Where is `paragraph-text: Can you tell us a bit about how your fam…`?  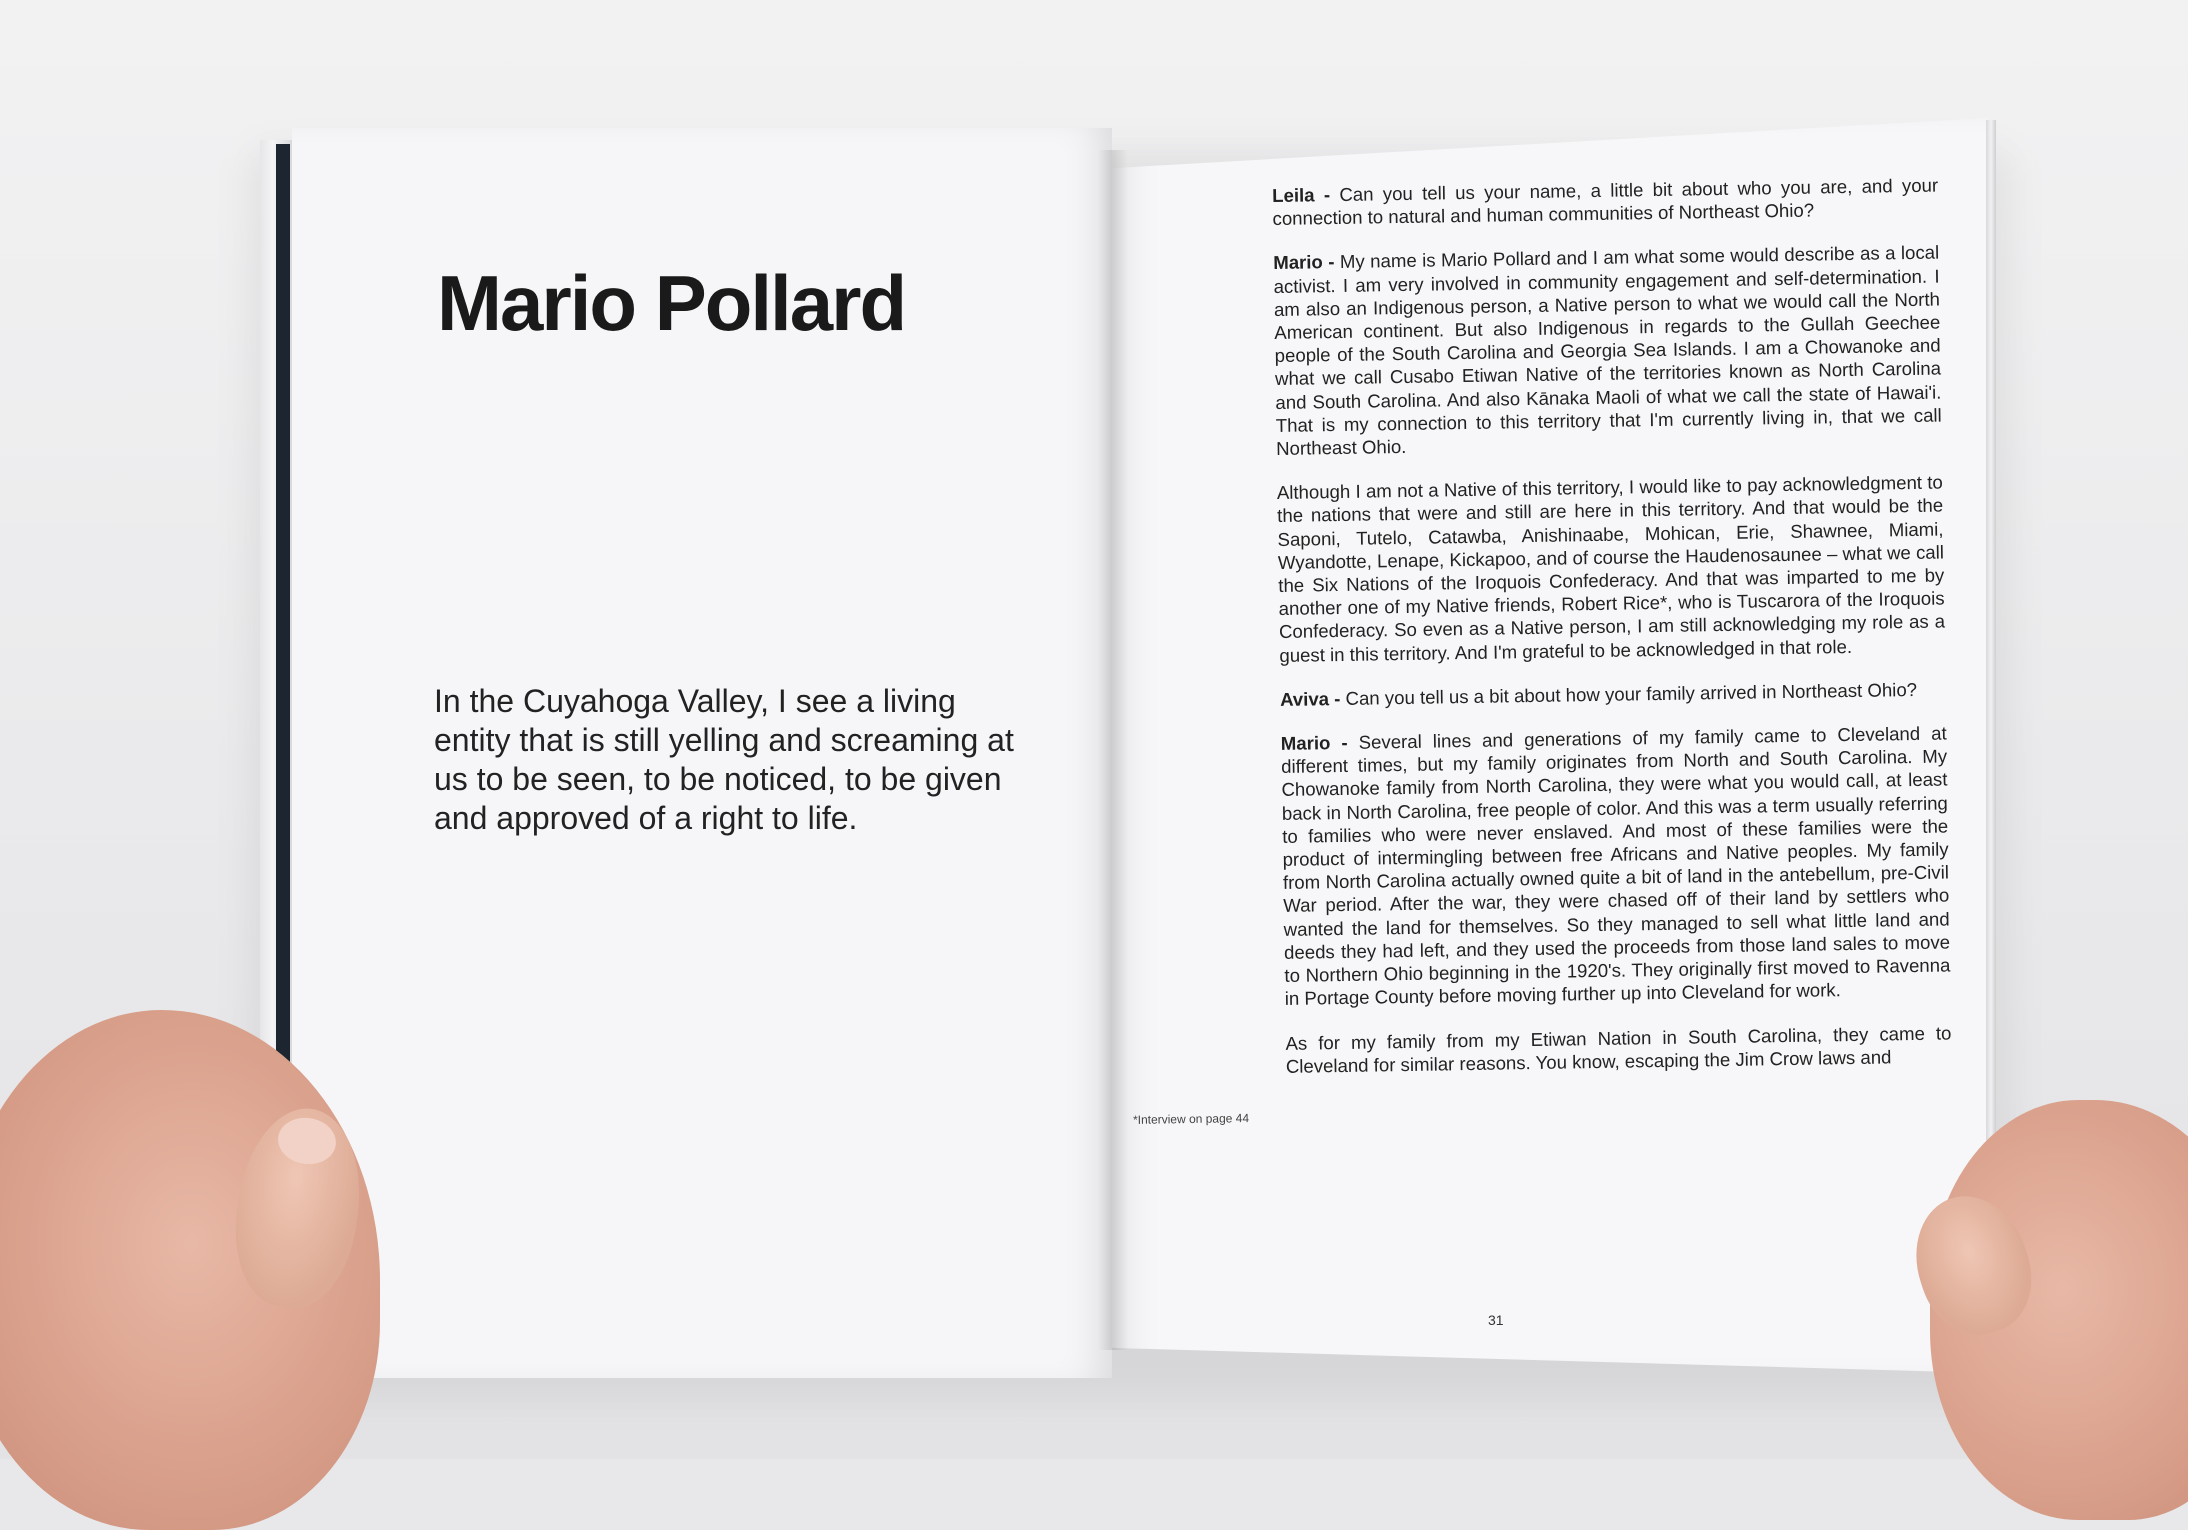
paragraph-text: Can you tell us a bit about how your fam… is located at coordinates (1631, 694).